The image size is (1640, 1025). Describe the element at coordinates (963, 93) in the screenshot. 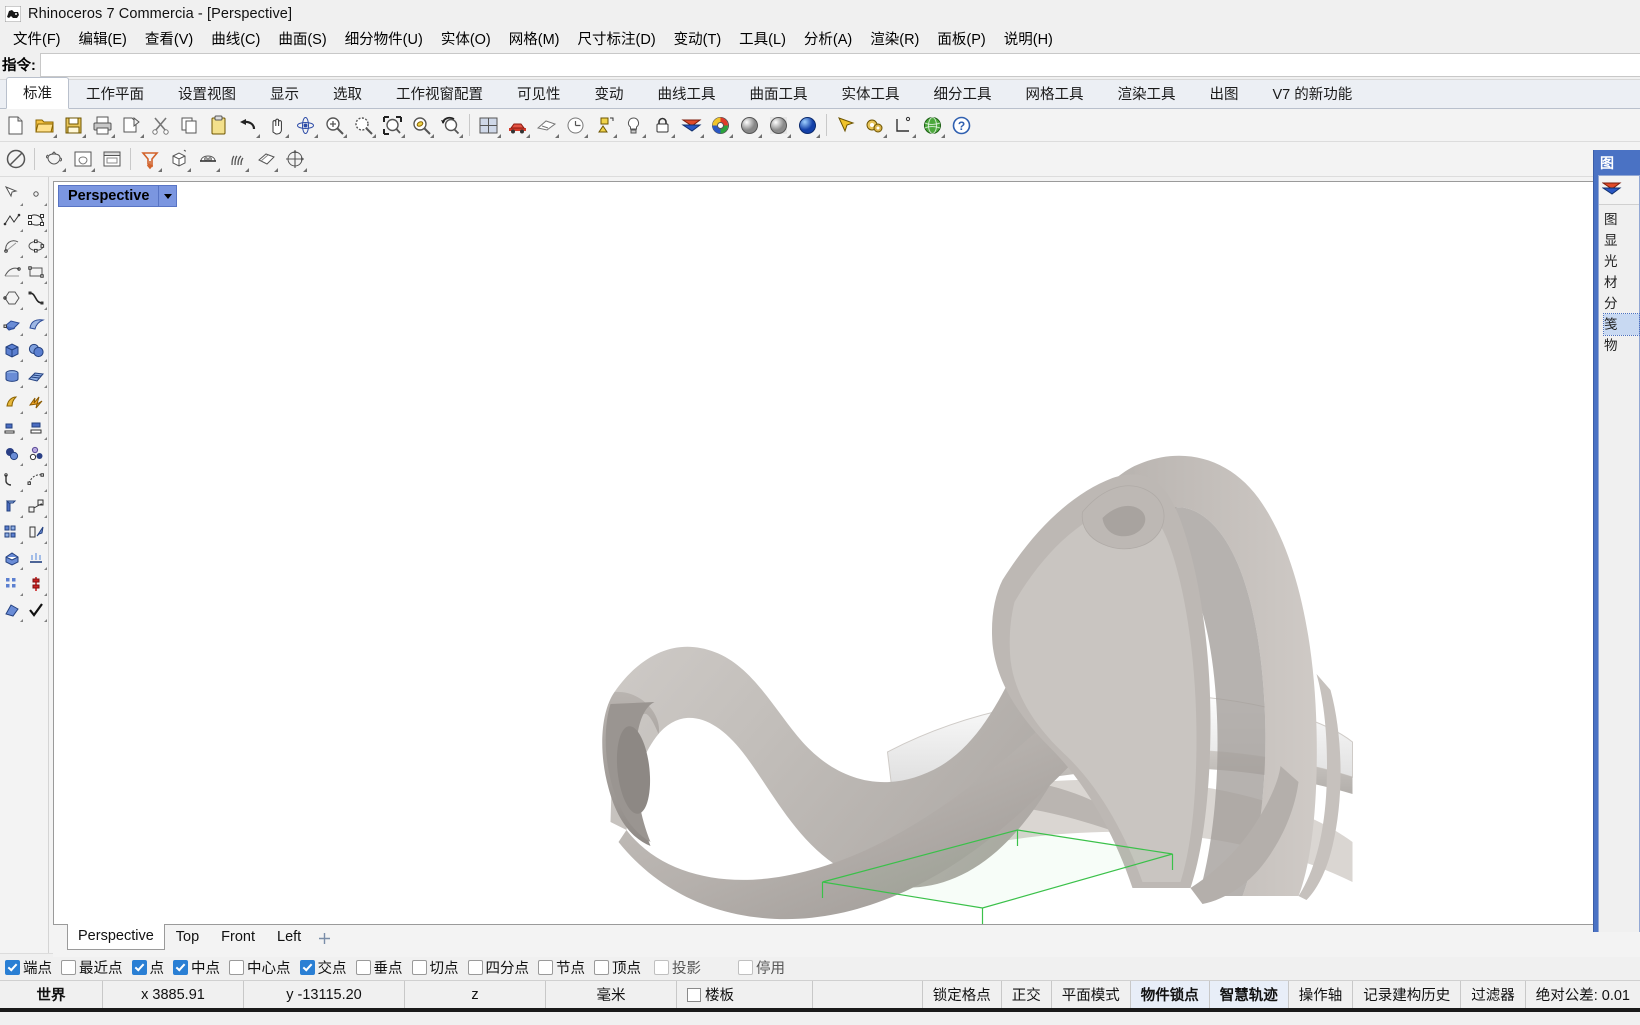

I see `tab-subd-tools: 细分工具` at that location.